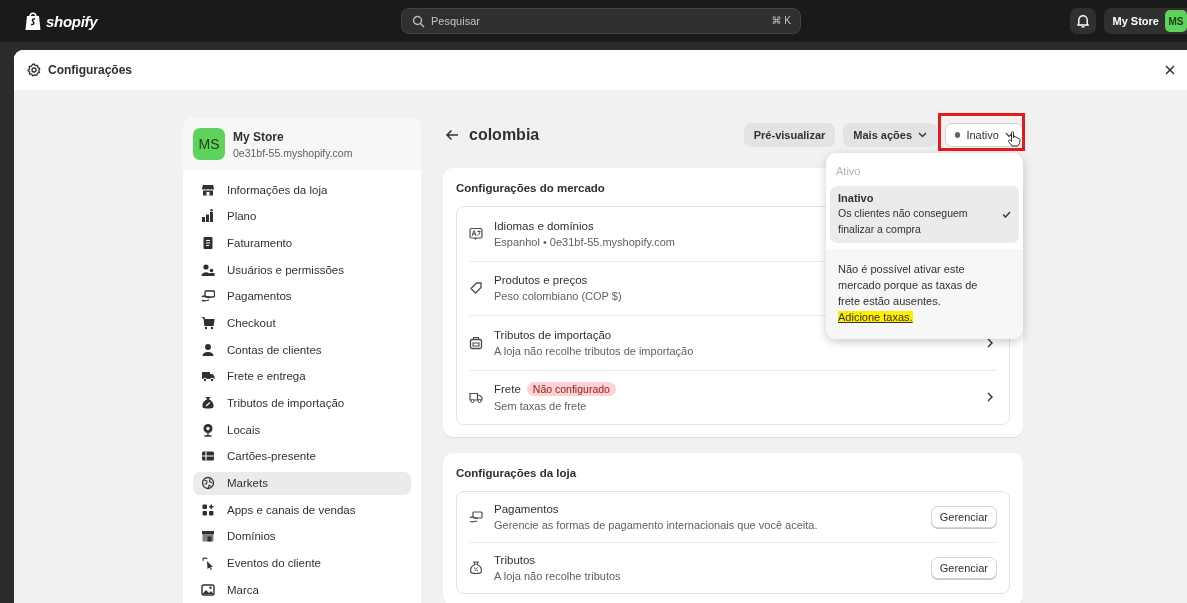  What do you see at coordinates (302, 590) in the screenshot?
I see `sidebar-item: Marca` at bounding box center [302, 590].